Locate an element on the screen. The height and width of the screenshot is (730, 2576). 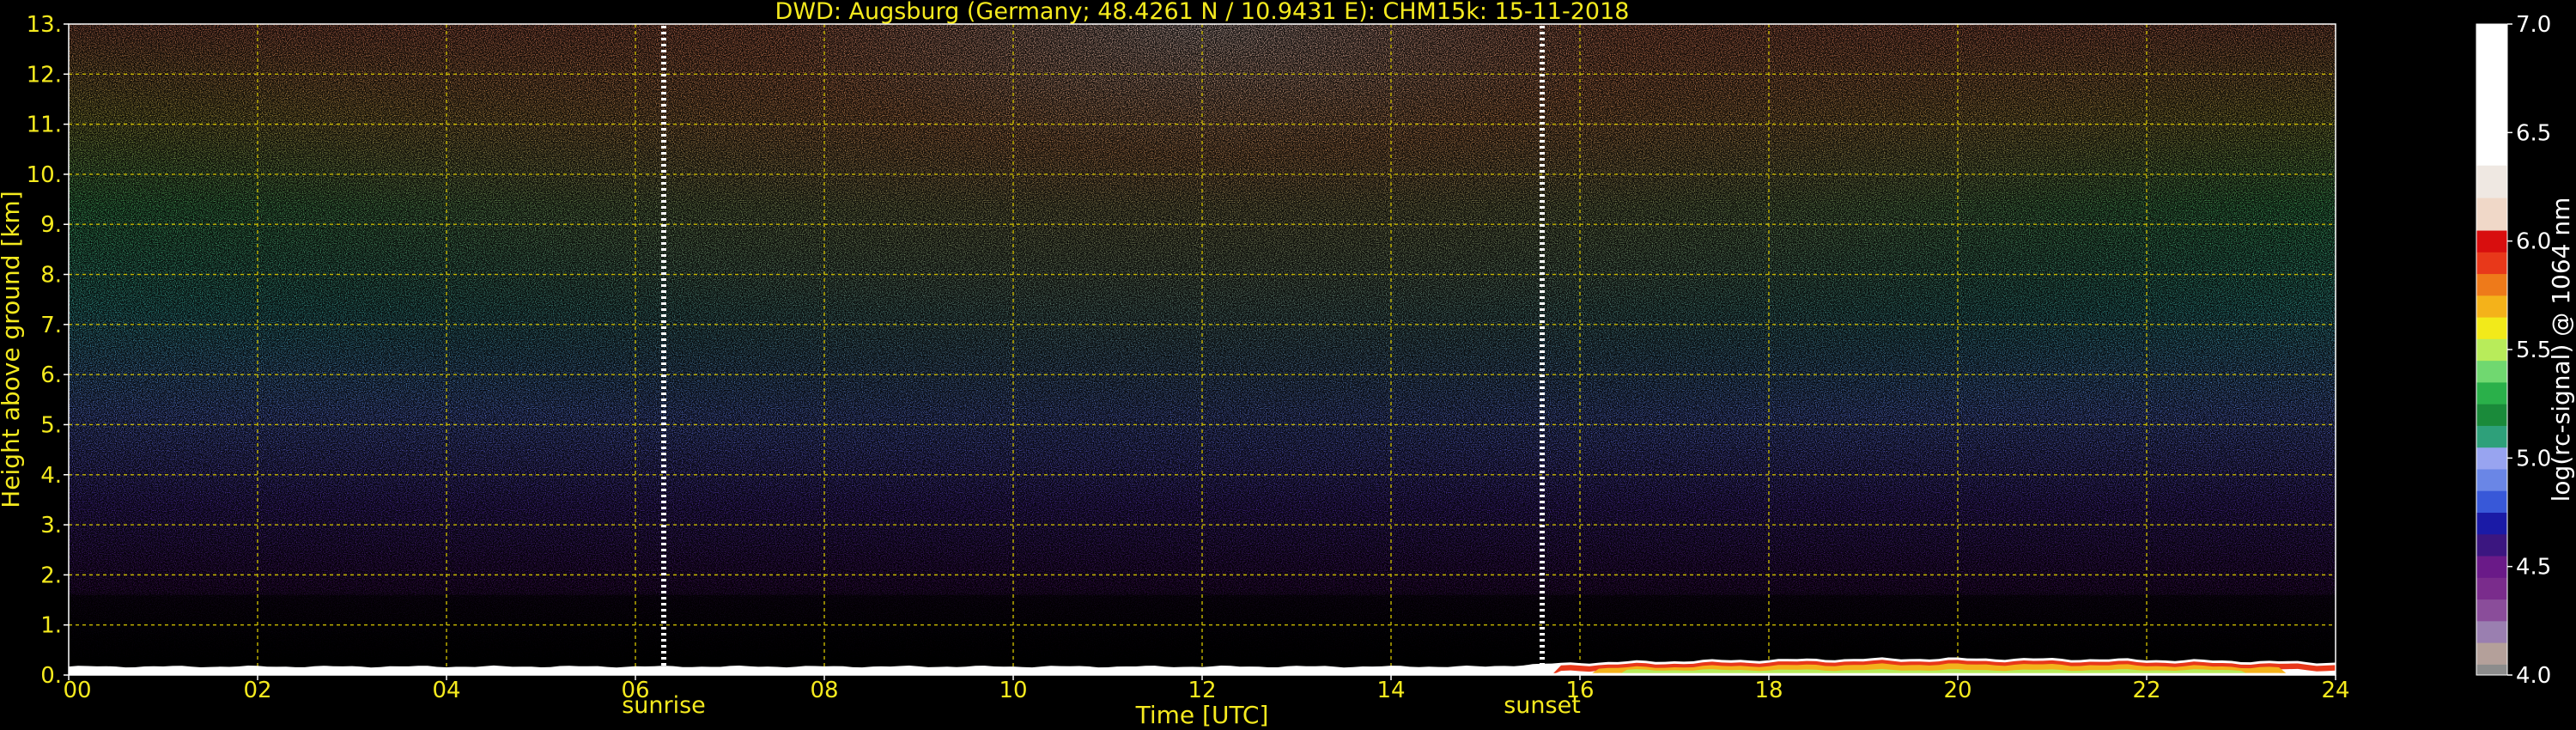
x-tick-label: 20 is located at coordinates (1957, 690).